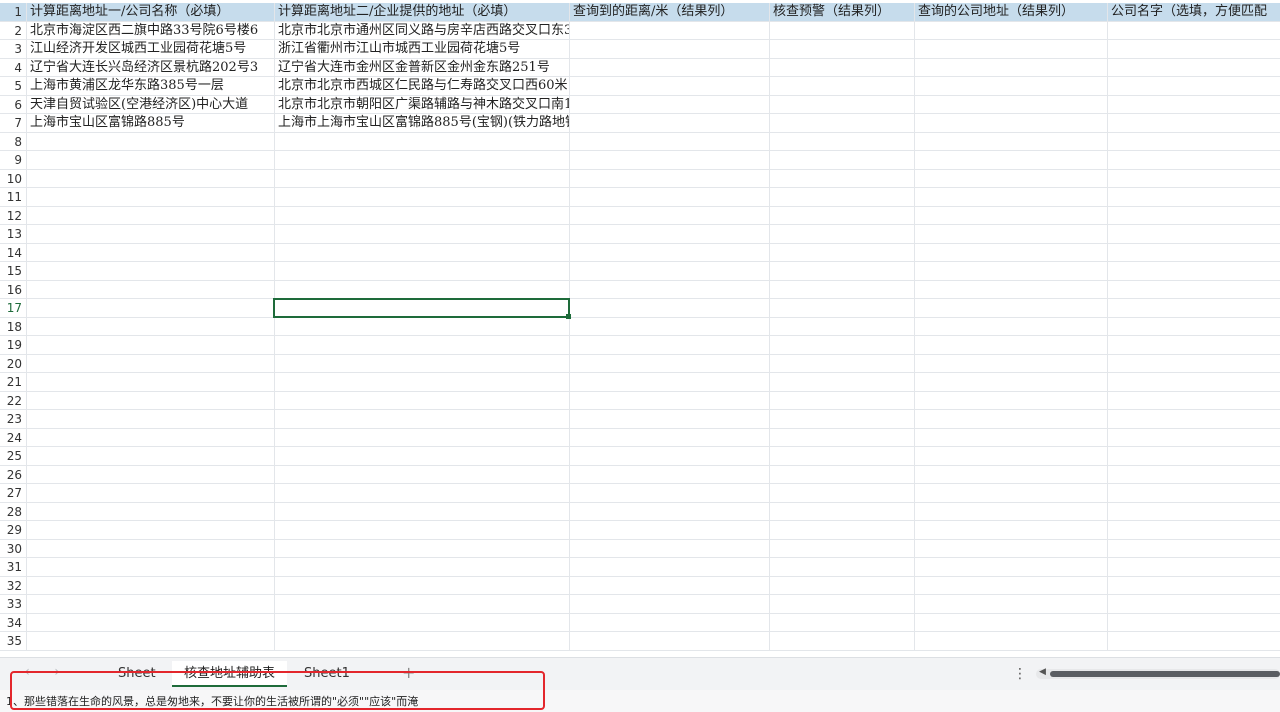  Describe the element at coordinates (12, 179) in the screenshot. I see `row-number: 10` at that location.